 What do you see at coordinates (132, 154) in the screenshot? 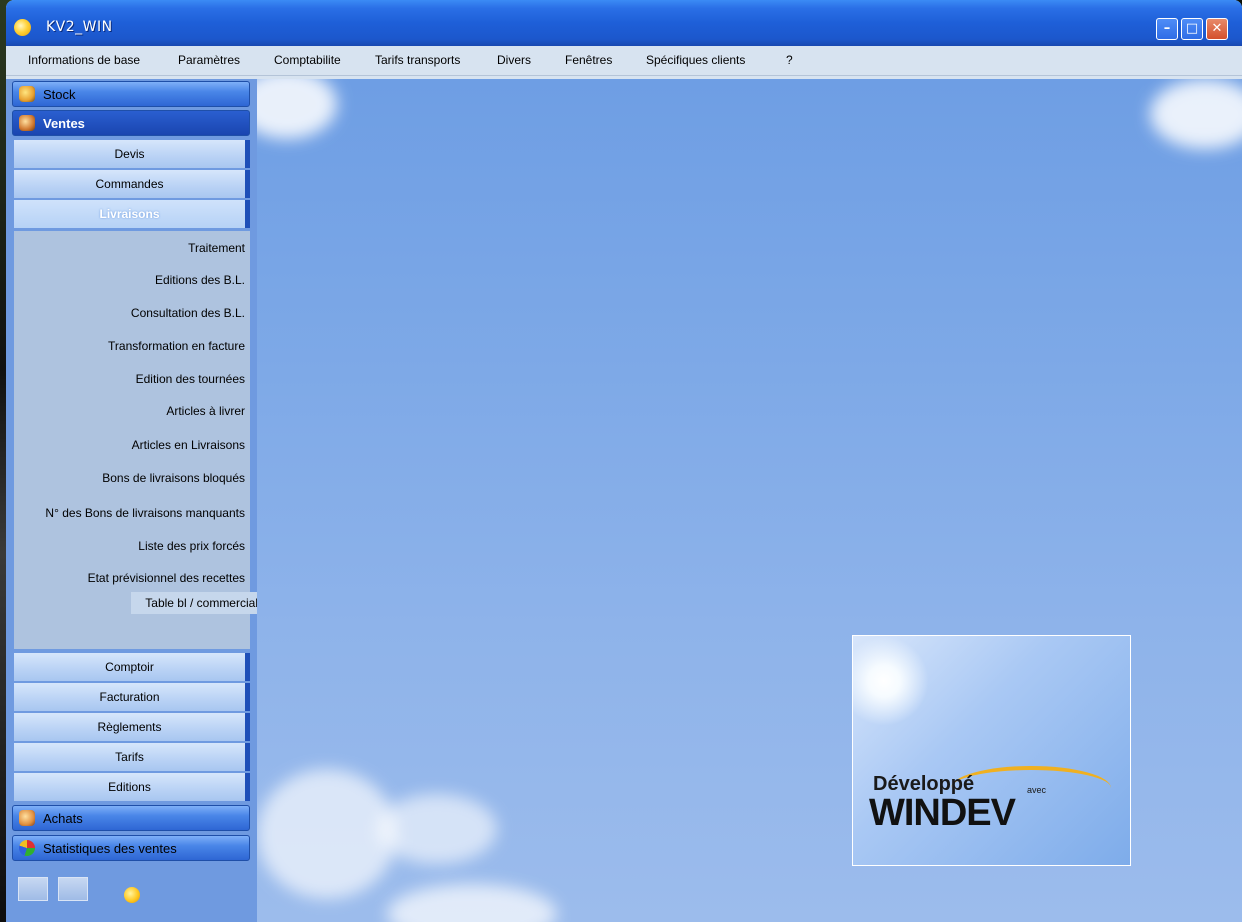
I see `sidebar-item-devis: Devis` at bounding box center [132, 154].